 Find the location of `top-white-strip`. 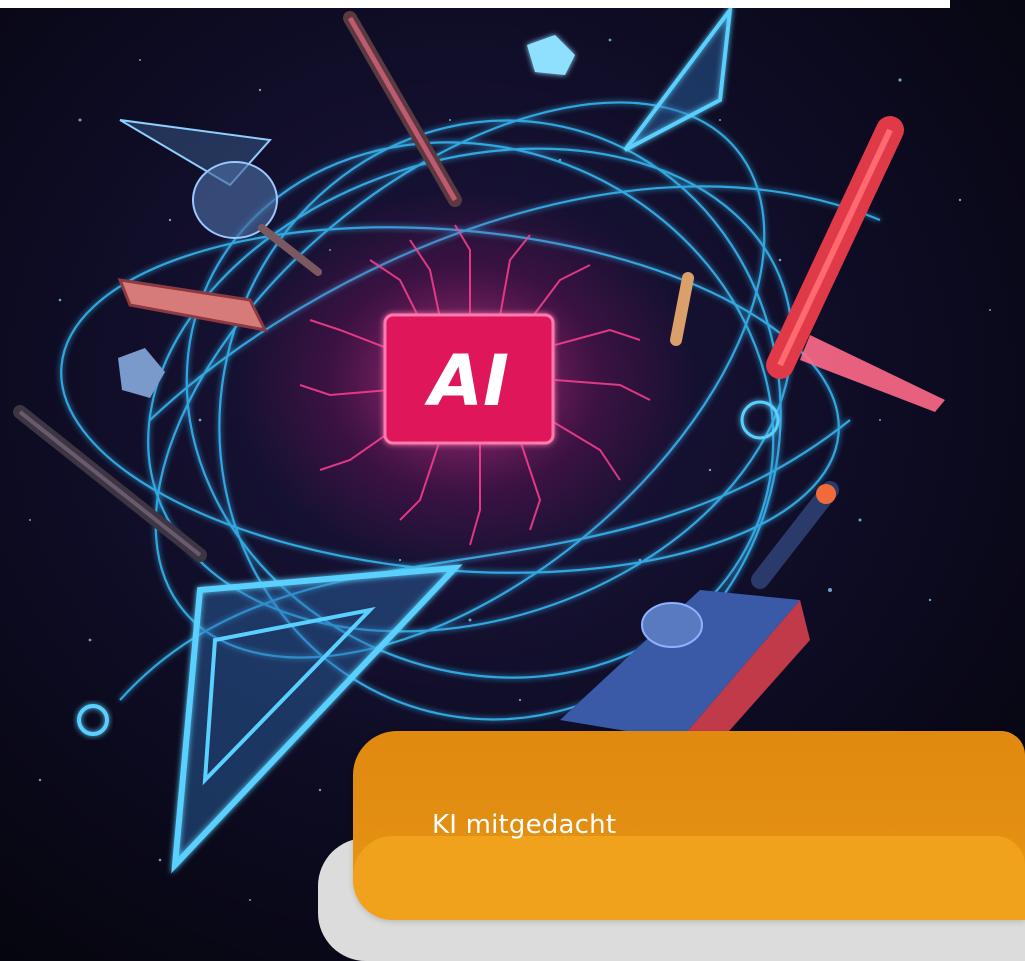

top-white-strip is located at coordinates (475, 4).